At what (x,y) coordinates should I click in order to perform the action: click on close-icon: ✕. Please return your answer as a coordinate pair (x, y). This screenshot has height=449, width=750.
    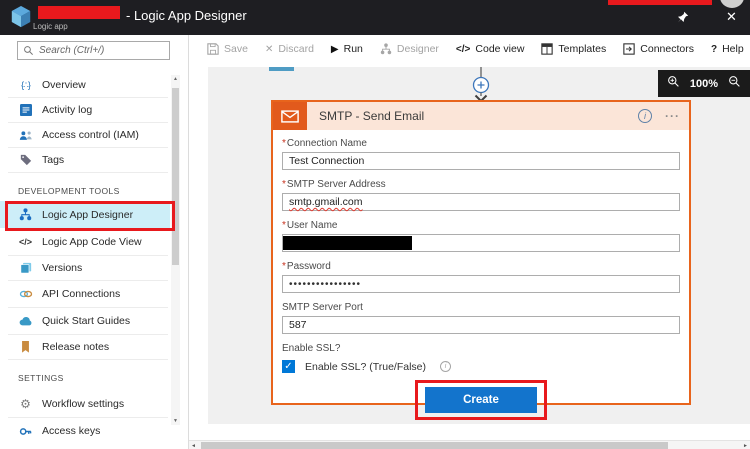
    Looking at the image, I should click on (731, 17).